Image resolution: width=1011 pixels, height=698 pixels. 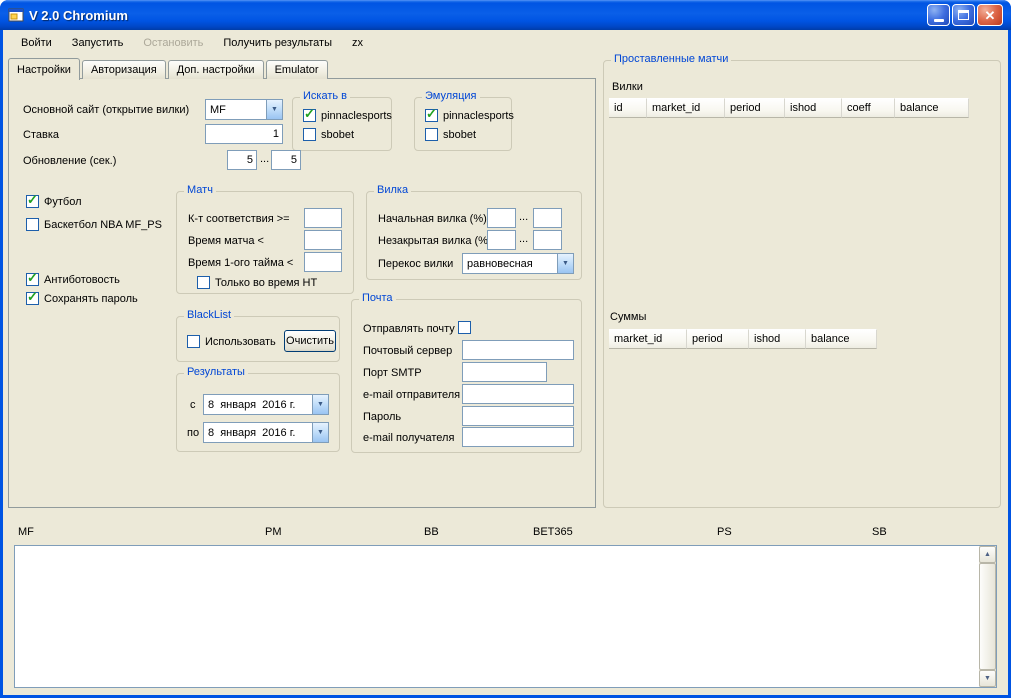 I want to click on mail-smtp-input, so click(x=504, y=372).